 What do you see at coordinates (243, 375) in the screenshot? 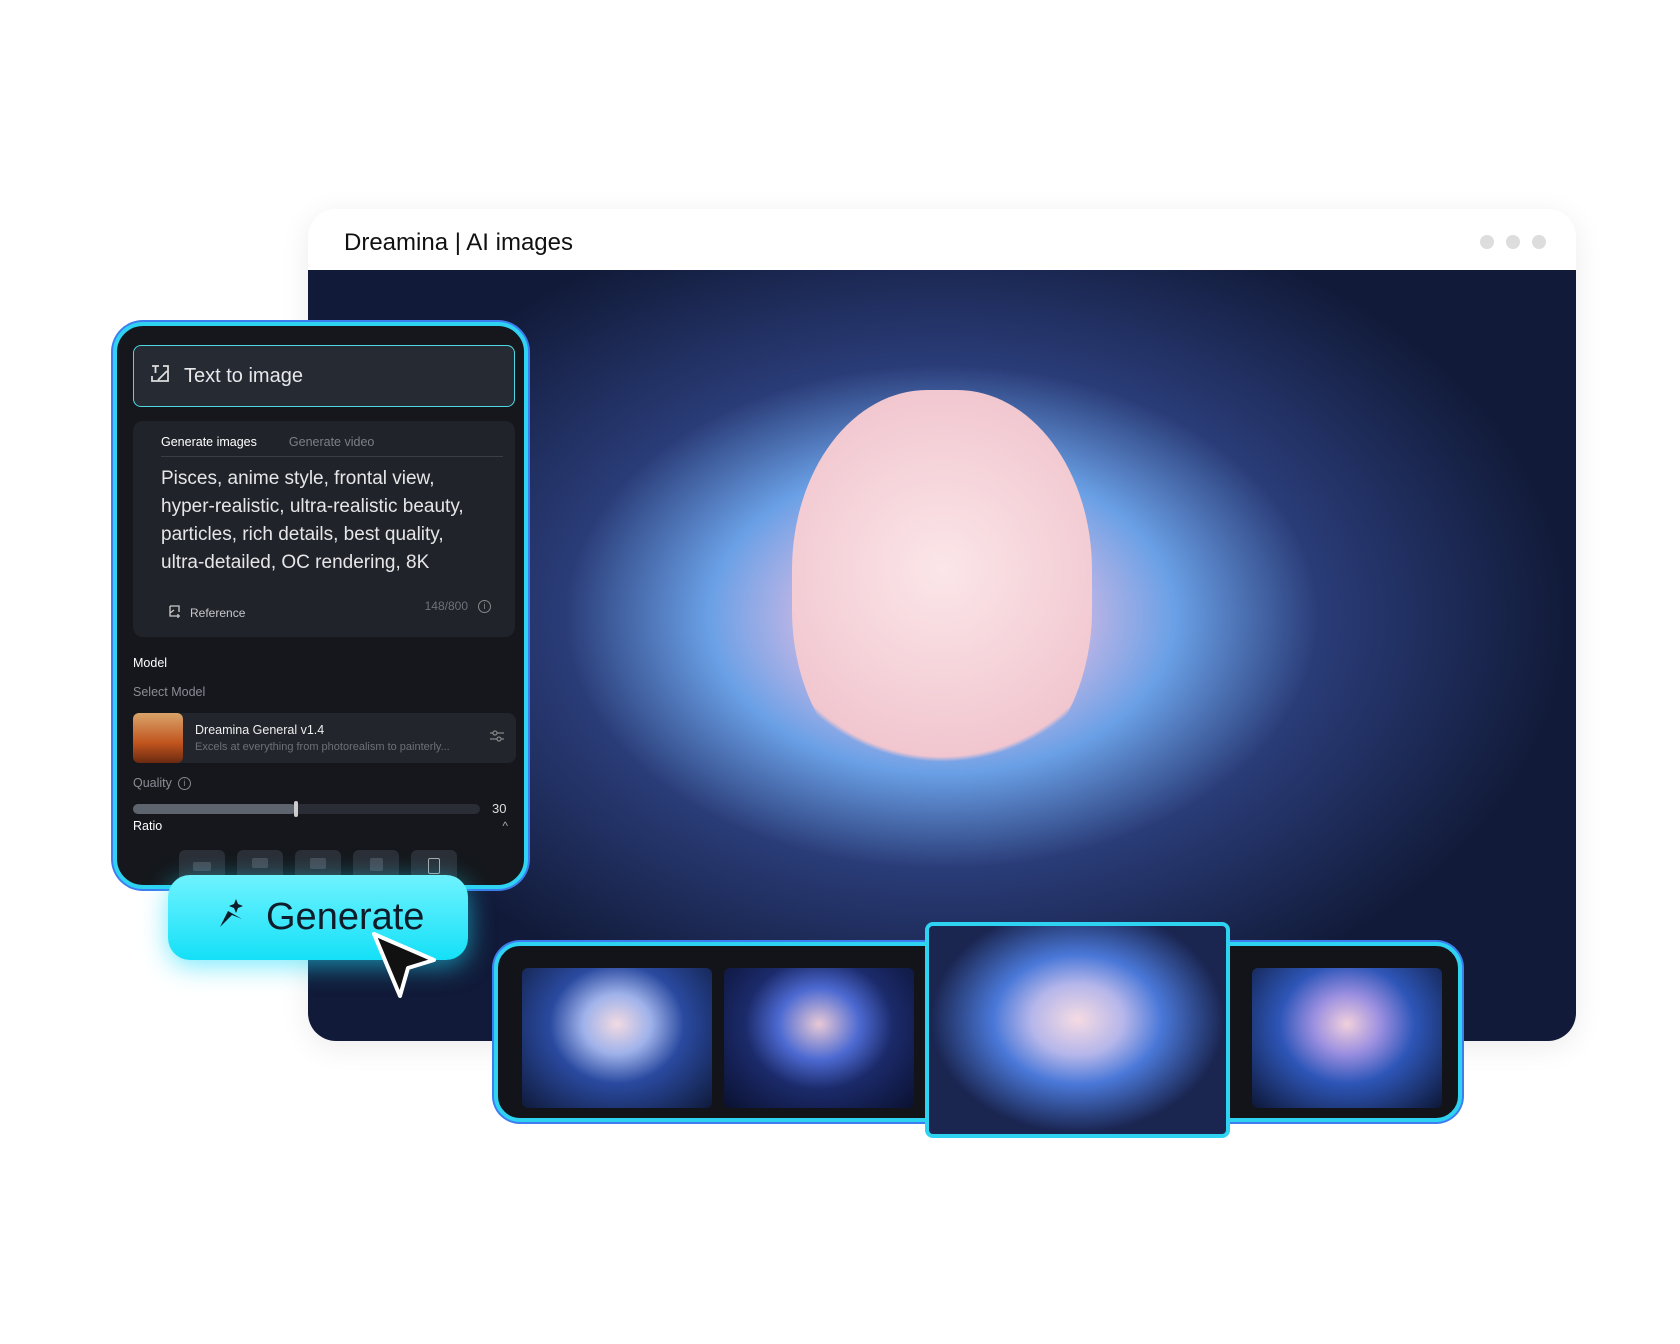
I see `mode-label: Text to image` at bounding box center [243, 375].